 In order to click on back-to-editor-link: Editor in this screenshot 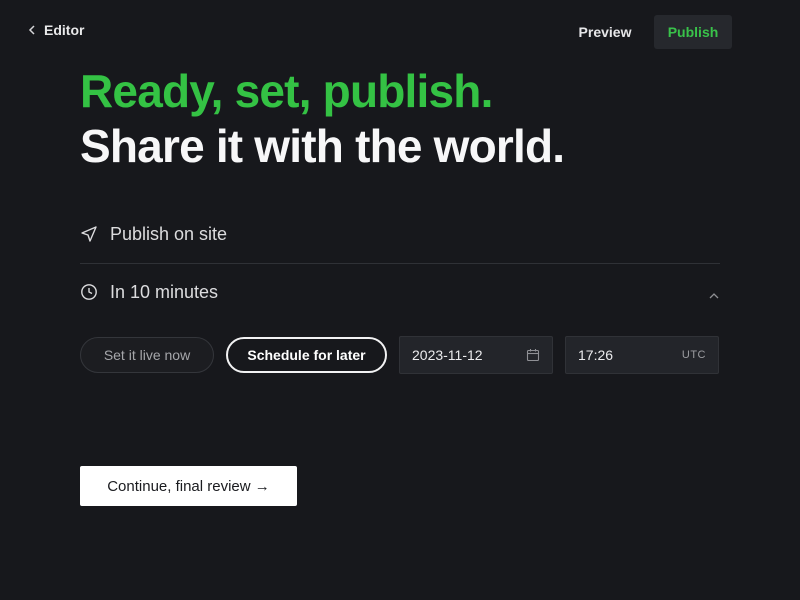, I will do `click(56, 30)`.